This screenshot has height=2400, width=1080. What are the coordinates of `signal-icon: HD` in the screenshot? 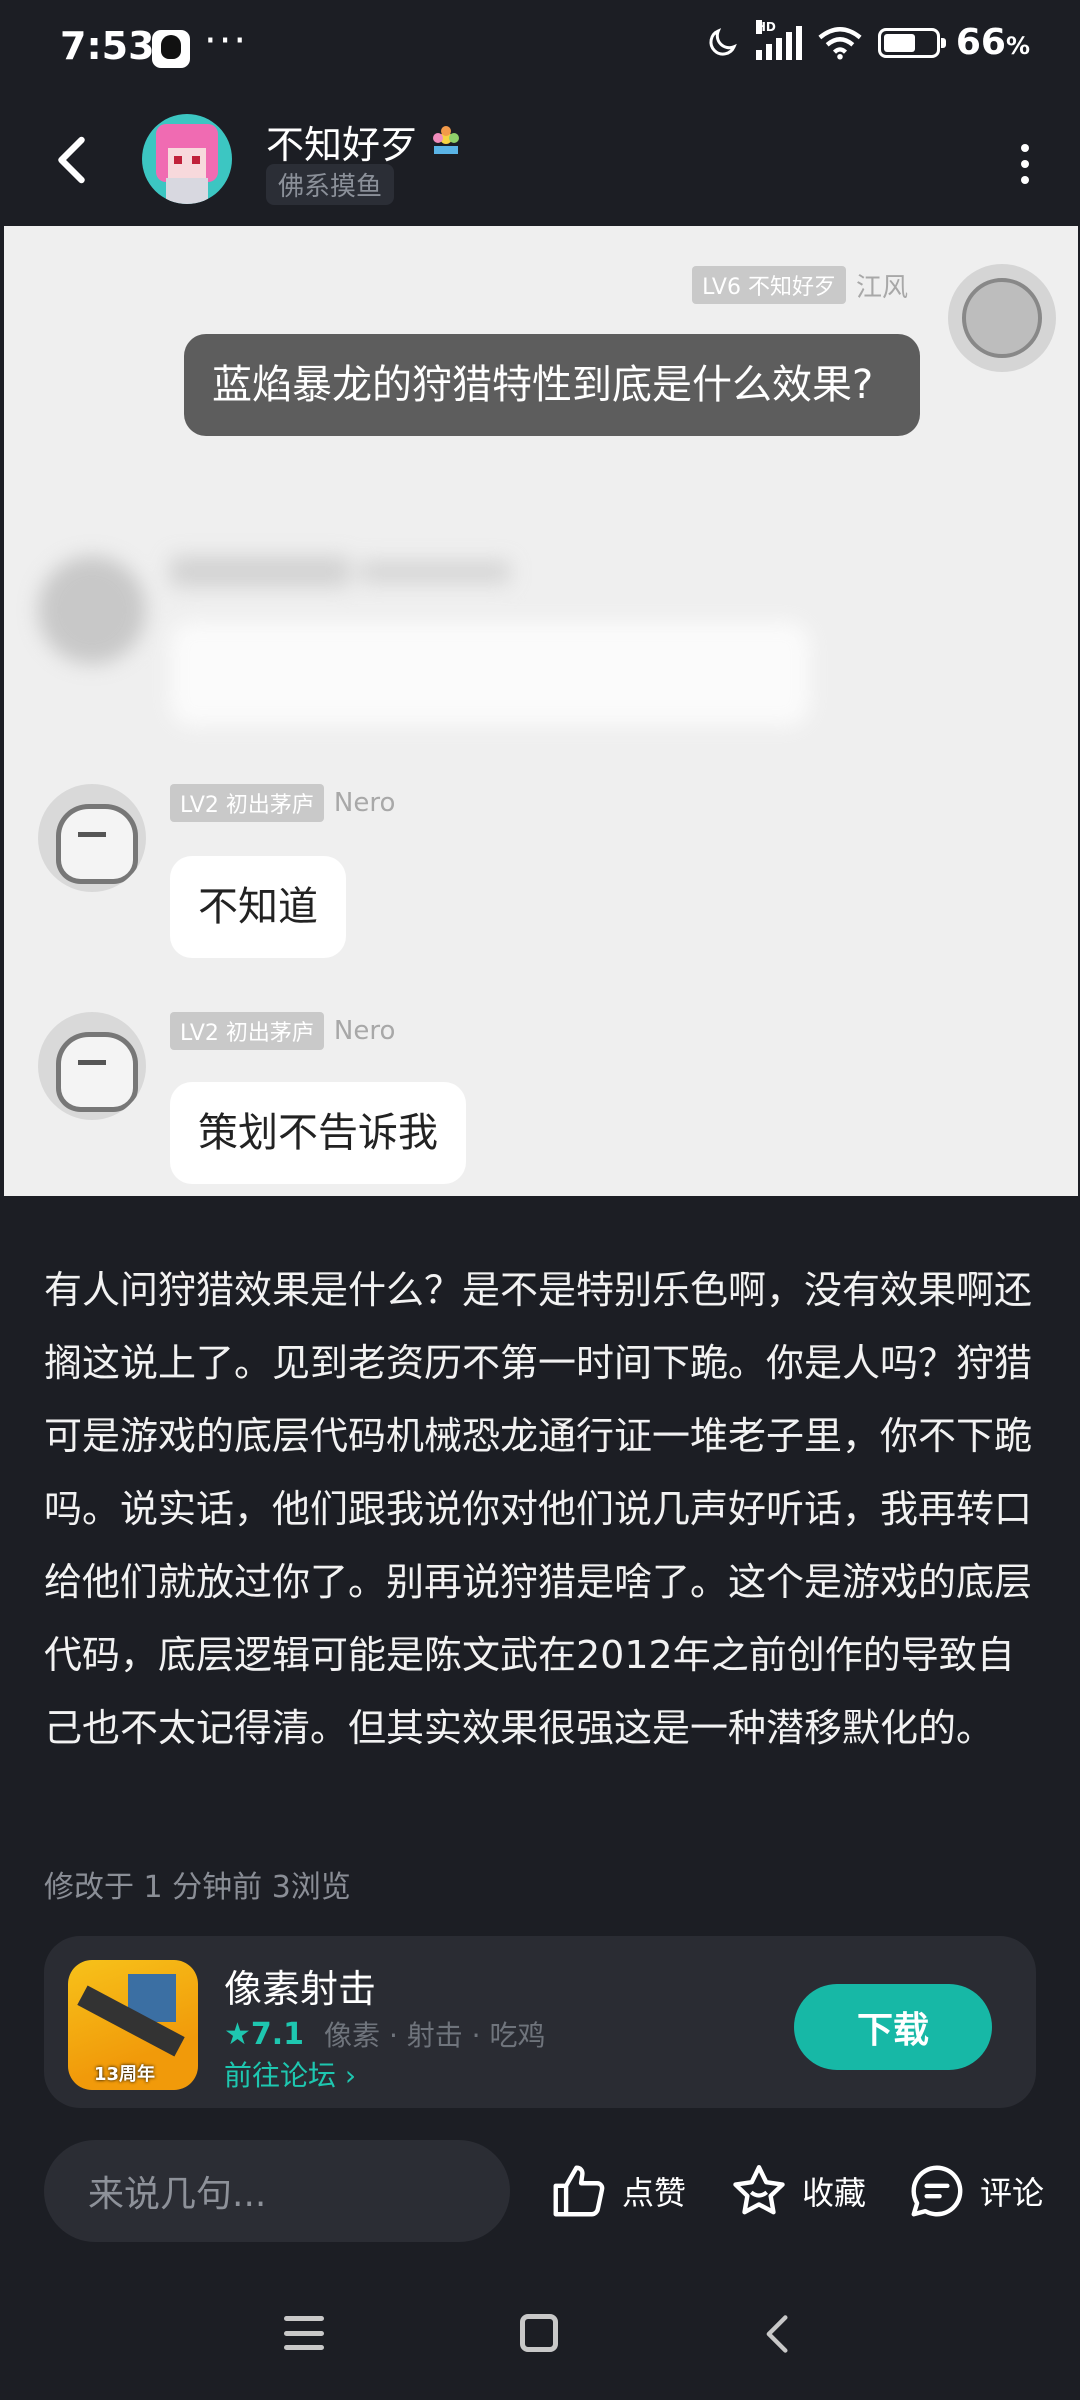 It's located at (778, 39).